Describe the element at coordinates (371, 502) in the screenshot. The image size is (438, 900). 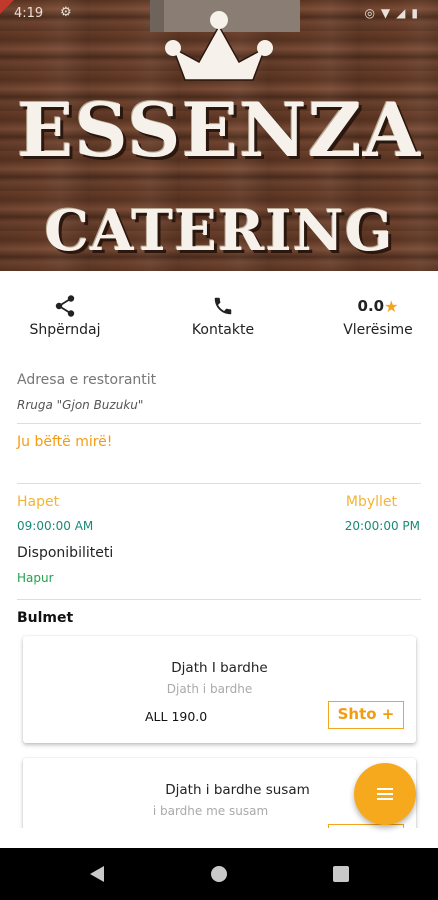
I see `close-label: Mbyllet` at that location.